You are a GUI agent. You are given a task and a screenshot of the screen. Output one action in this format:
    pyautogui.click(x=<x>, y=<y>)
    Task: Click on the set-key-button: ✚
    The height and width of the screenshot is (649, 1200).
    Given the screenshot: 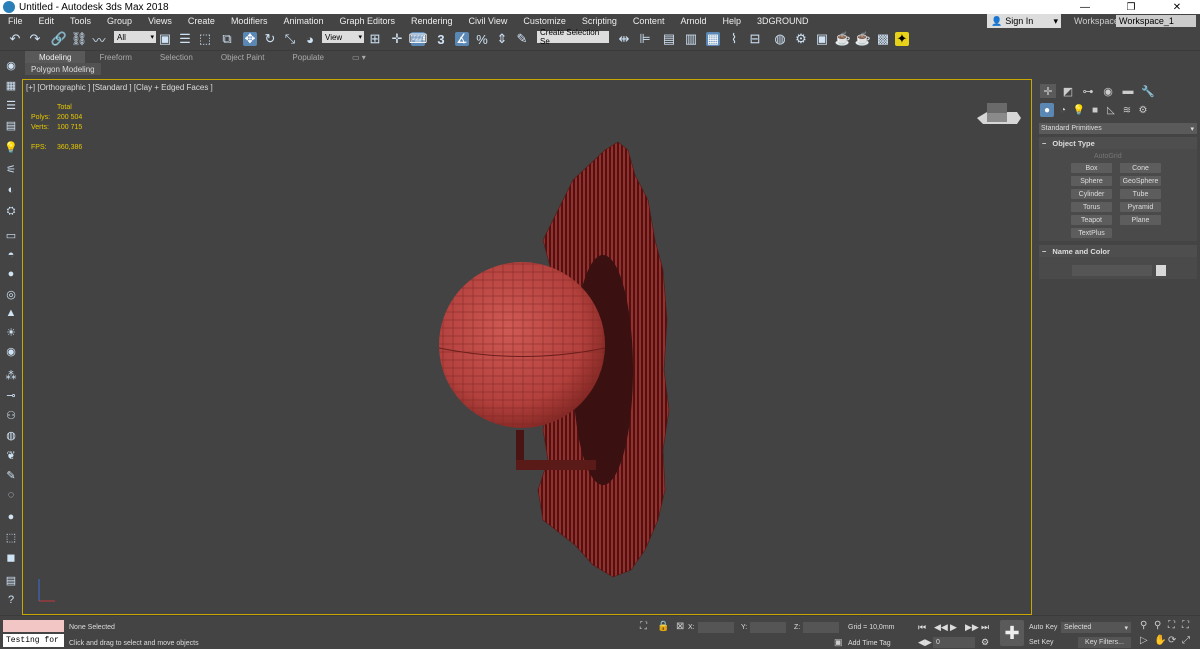 What is the action you would take?
    pyautogui.click(x=1012, y=633)
    